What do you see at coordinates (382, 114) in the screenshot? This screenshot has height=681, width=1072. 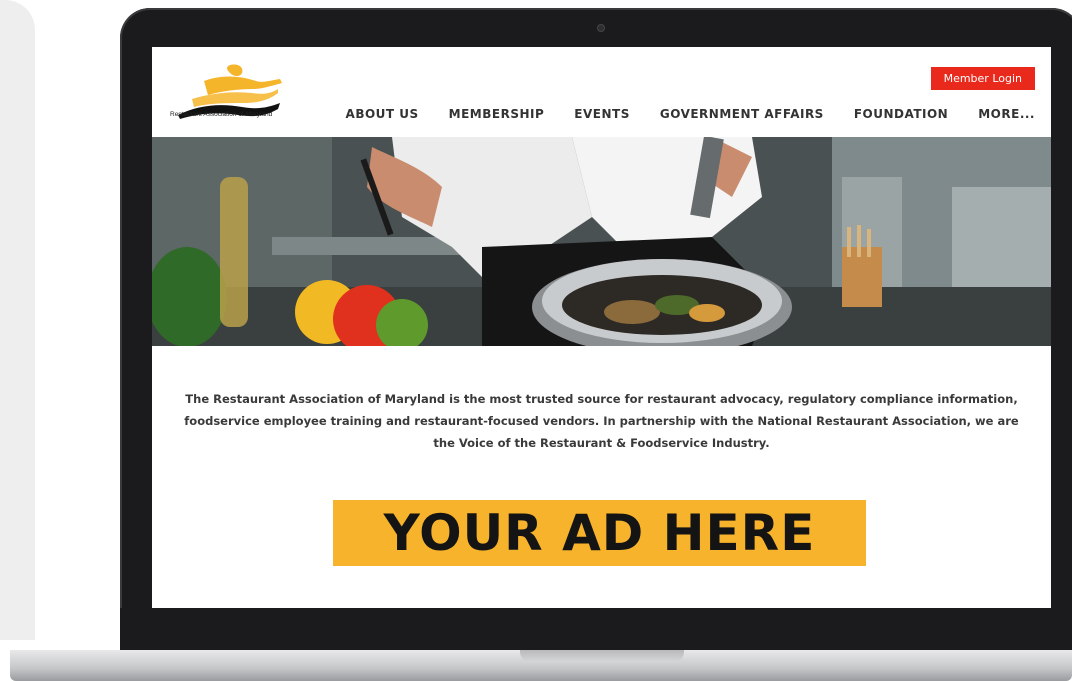 I see `nav-item-about-us: ABOUT US` at bounding box center [382, 114].